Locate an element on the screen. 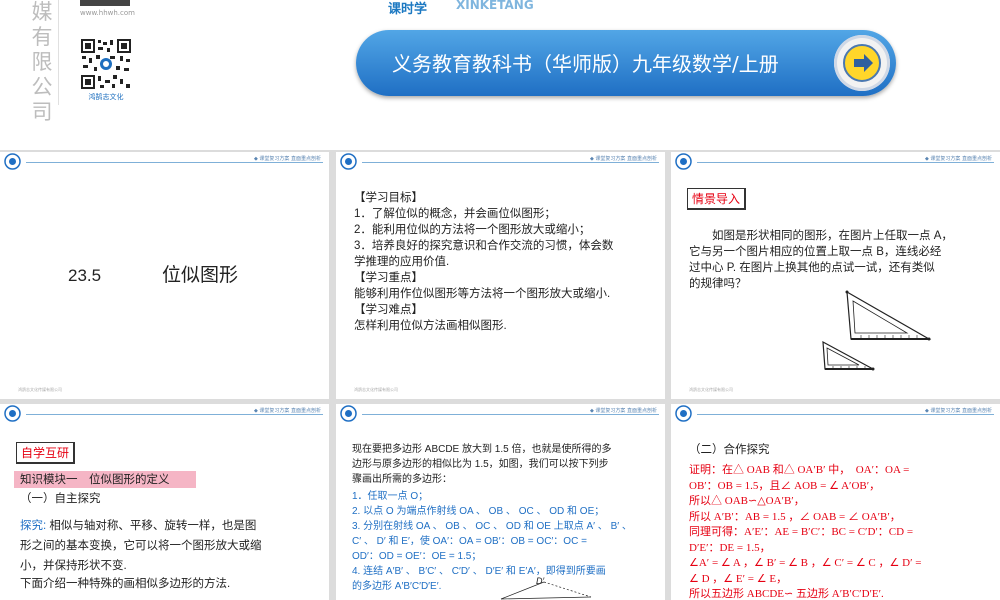 Image resolution: width=1000 pixels, height=600 pixels. text-line: 【学习重点】 is located at coordinates (388, 278).